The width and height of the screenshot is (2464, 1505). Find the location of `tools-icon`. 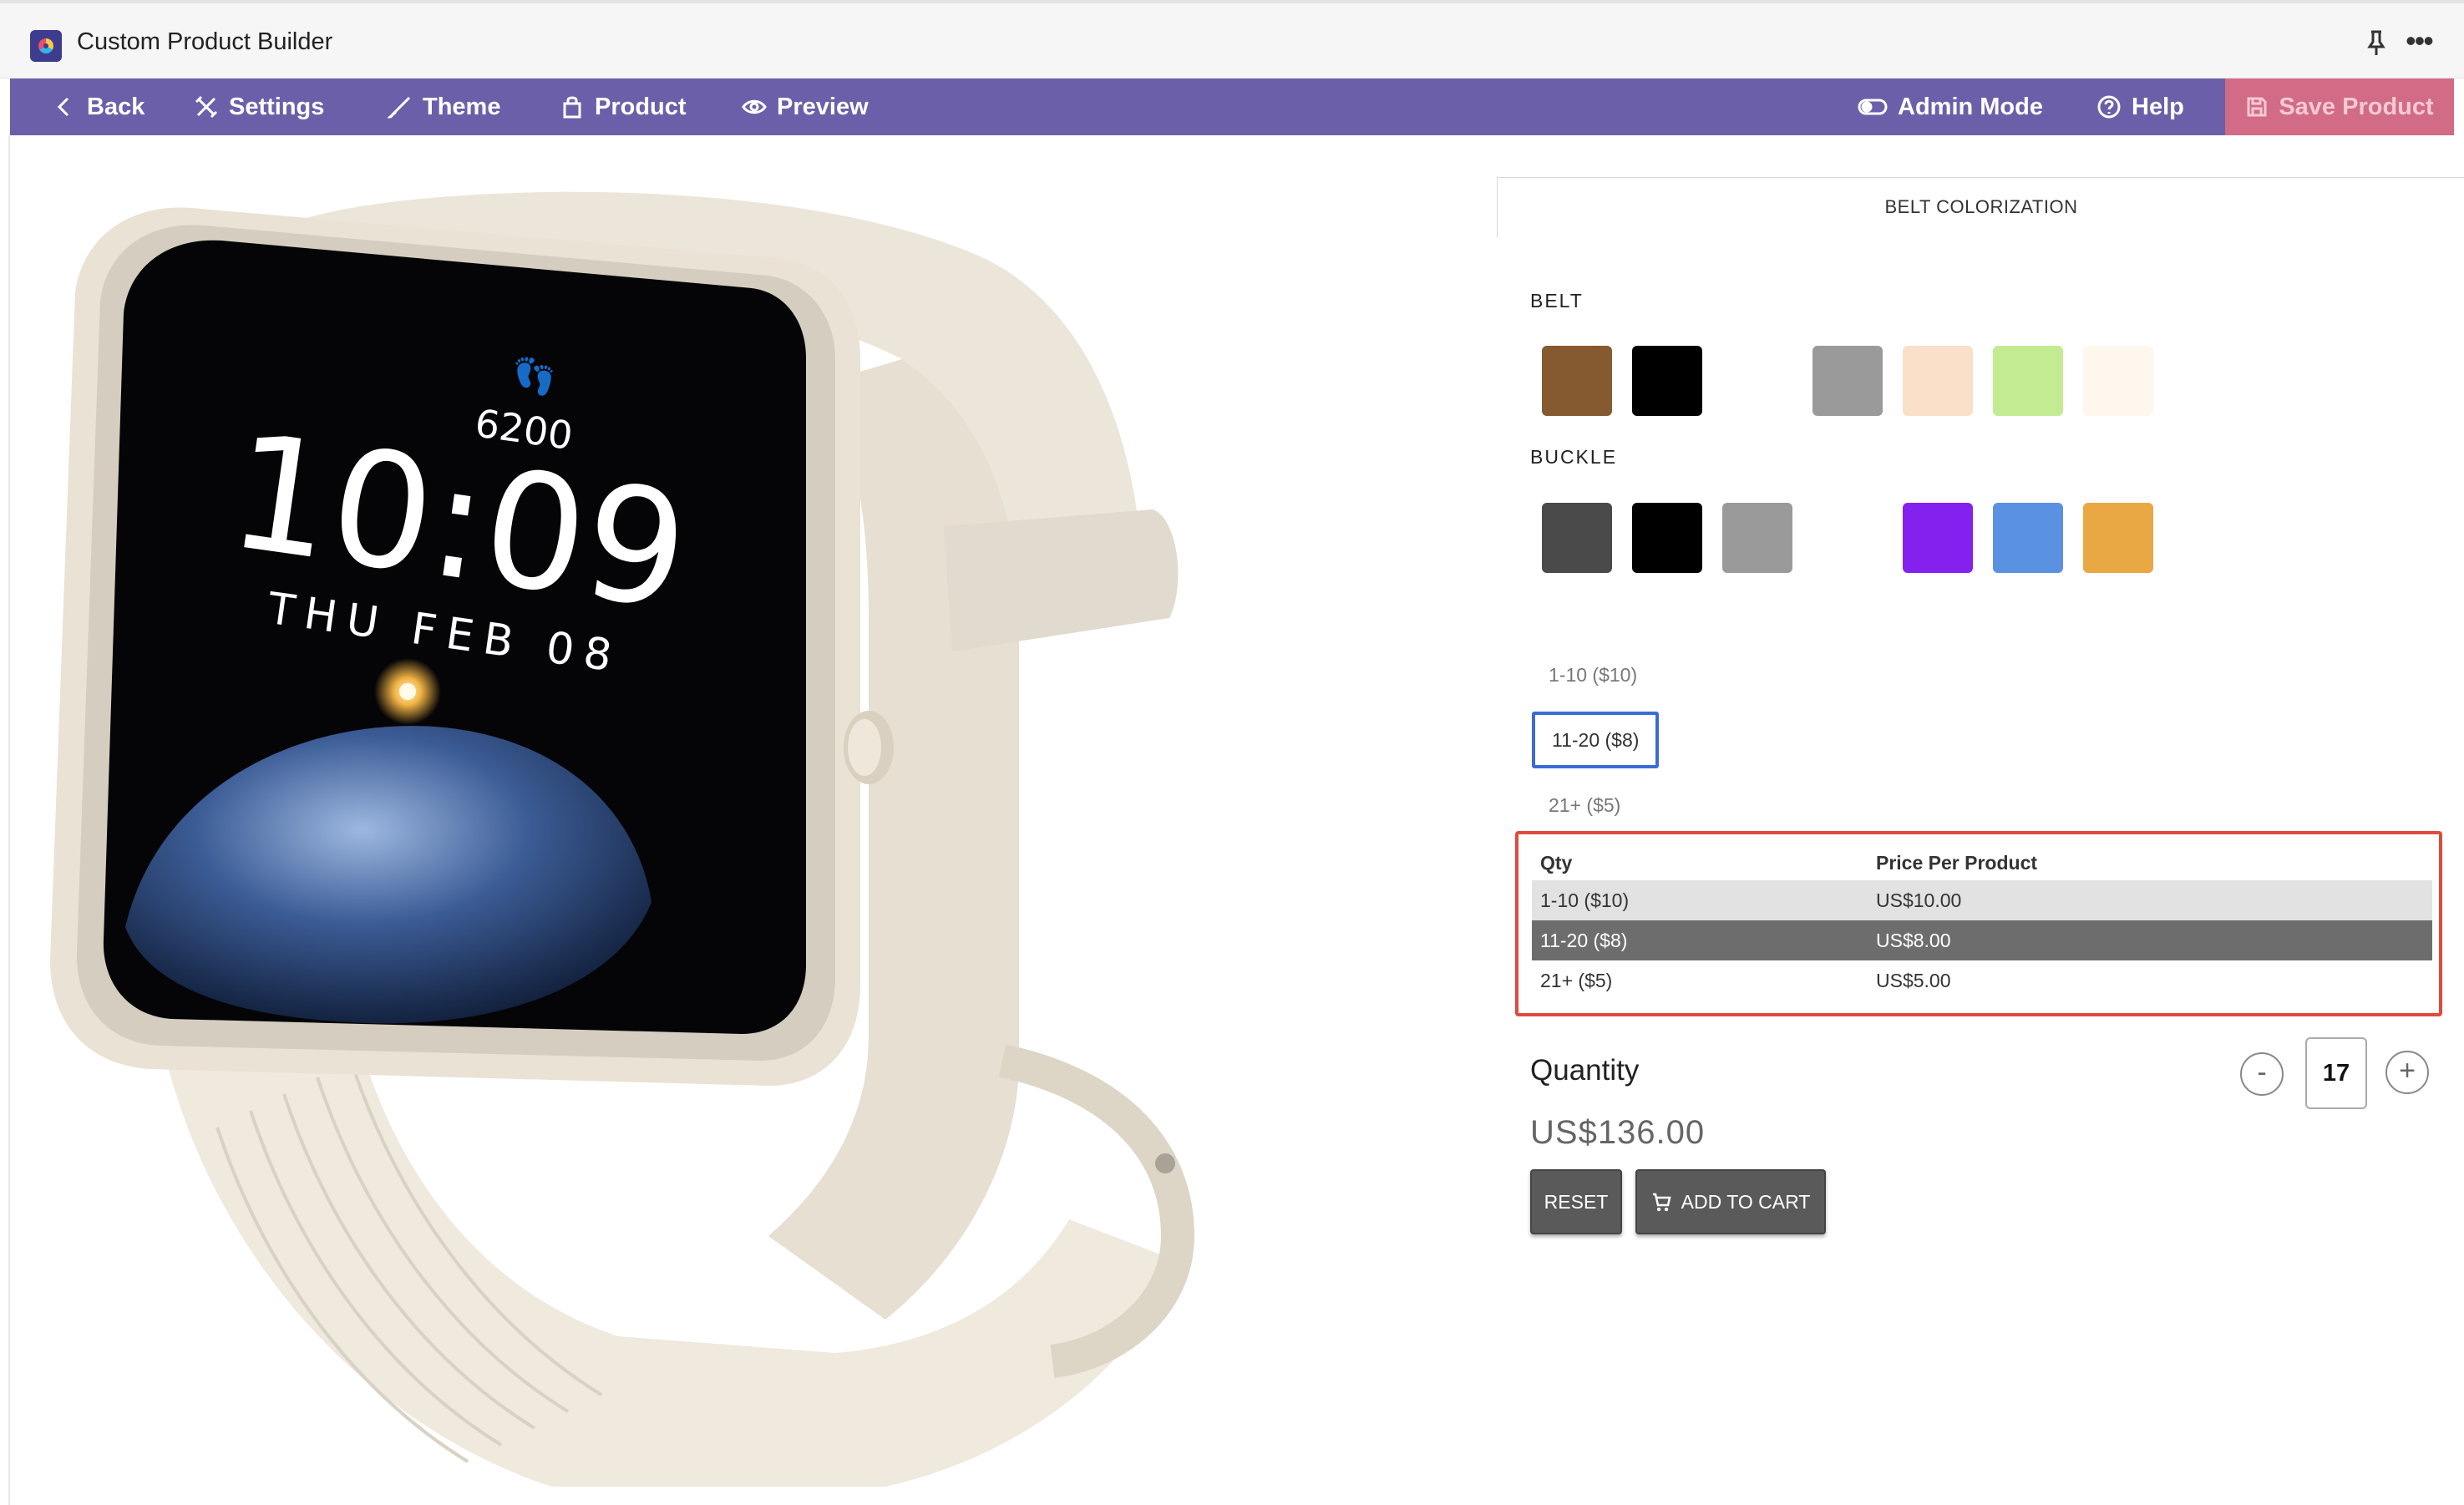

tools-icon is located at coordinates (207, 107).